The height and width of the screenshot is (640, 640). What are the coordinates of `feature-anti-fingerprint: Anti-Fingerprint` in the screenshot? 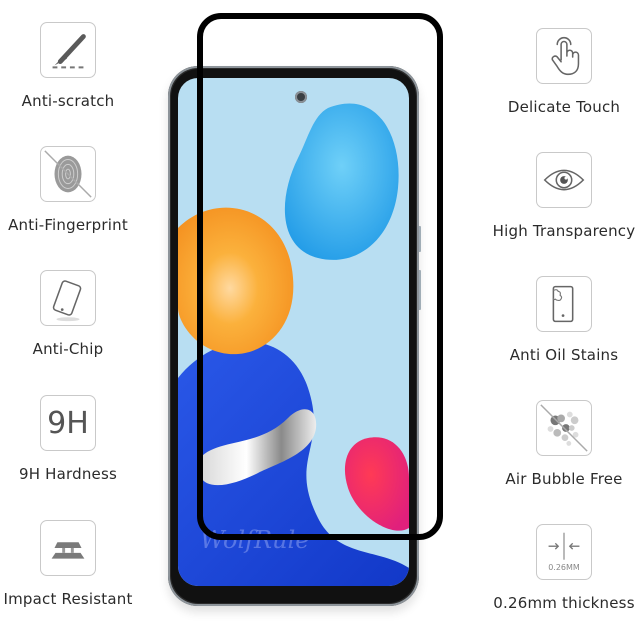 It's located at (74, 190).